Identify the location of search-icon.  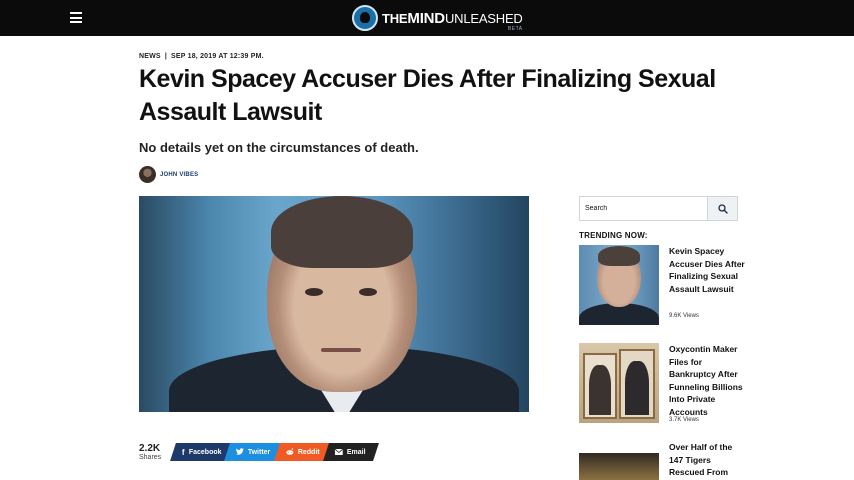
(722, 208).